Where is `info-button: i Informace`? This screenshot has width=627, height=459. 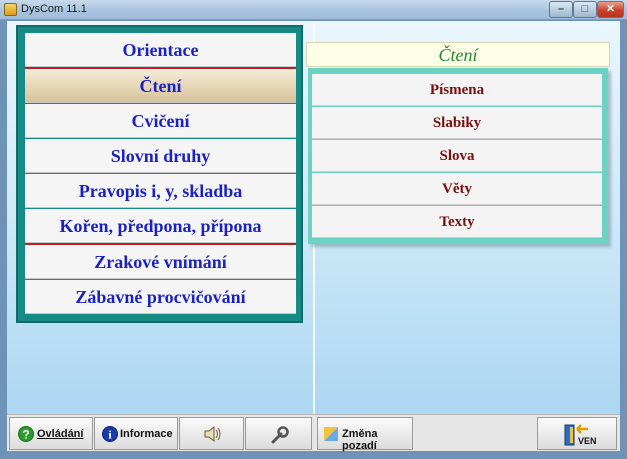
info-button: i Informace is located at coordinates (136, 433).